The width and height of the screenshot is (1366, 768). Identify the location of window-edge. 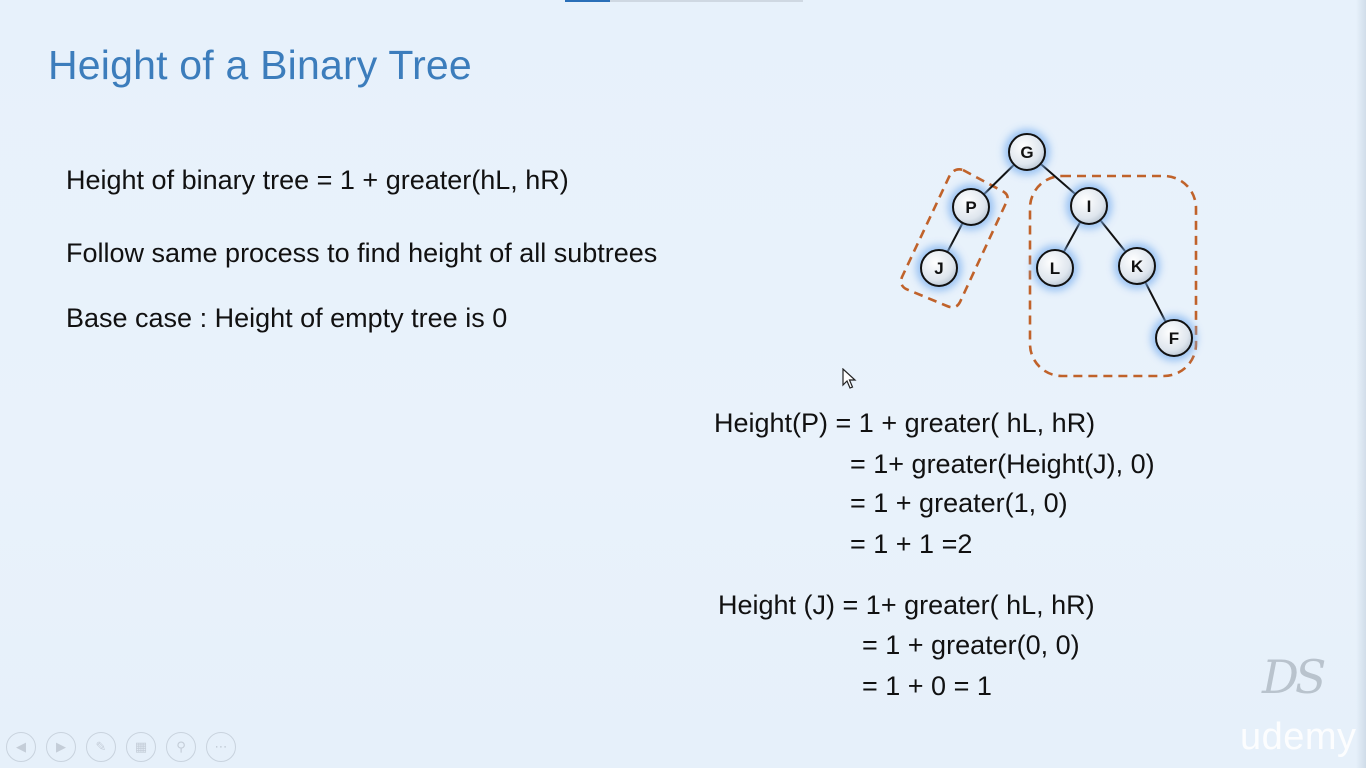
(1361, 384).